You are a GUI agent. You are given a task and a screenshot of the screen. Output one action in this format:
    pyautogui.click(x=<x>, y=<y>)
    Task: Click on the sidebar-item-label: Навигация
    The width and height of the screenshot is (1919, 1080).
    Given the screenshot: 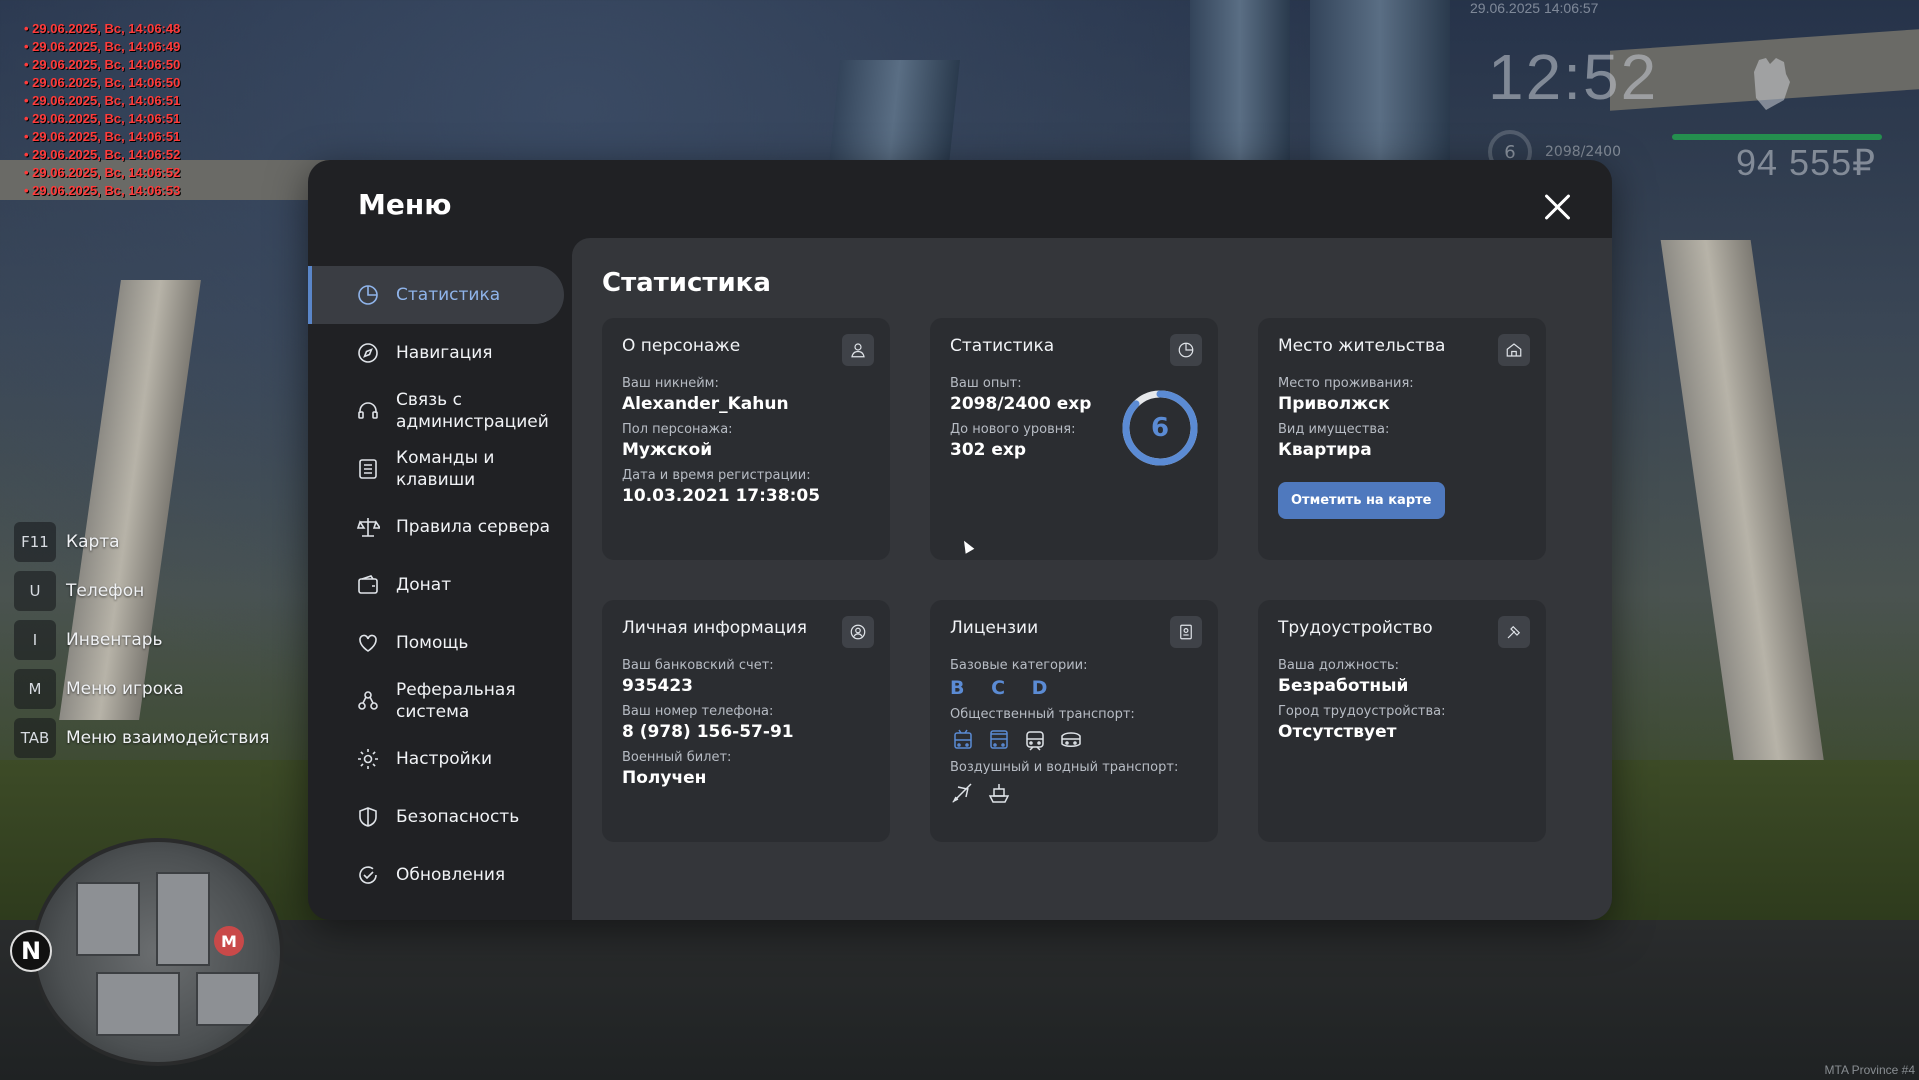 What is the action you would take?
    pyautogui.click(x=444, y=353)
    